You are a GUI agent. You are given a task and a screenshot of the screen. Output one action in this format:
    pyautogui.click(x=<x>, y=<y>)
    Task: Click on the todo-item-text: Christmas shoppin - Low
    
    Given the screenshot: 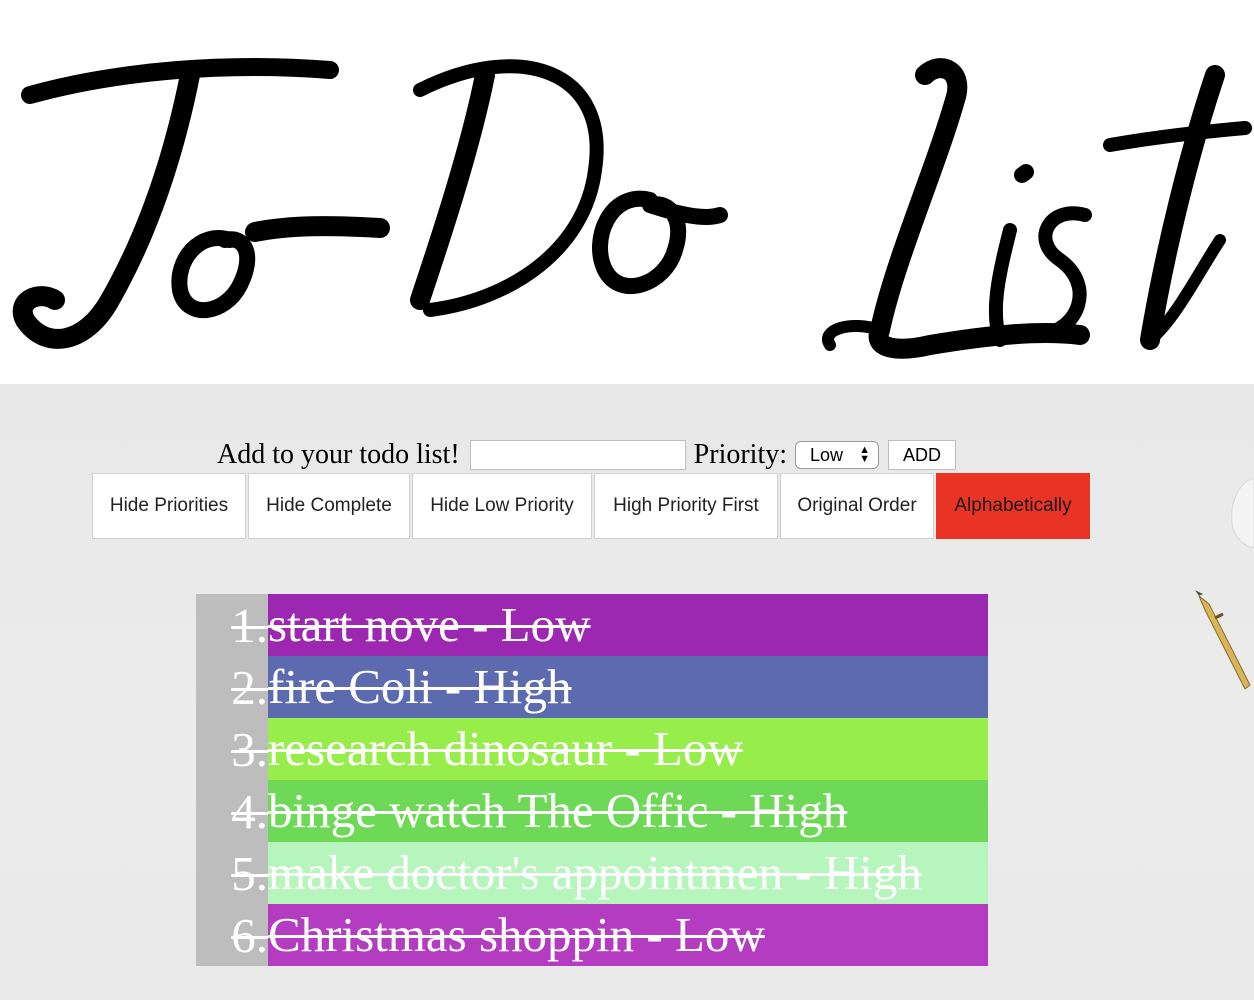 What is the action you would take?
    pyautogui.click(x=516, y=934)
    